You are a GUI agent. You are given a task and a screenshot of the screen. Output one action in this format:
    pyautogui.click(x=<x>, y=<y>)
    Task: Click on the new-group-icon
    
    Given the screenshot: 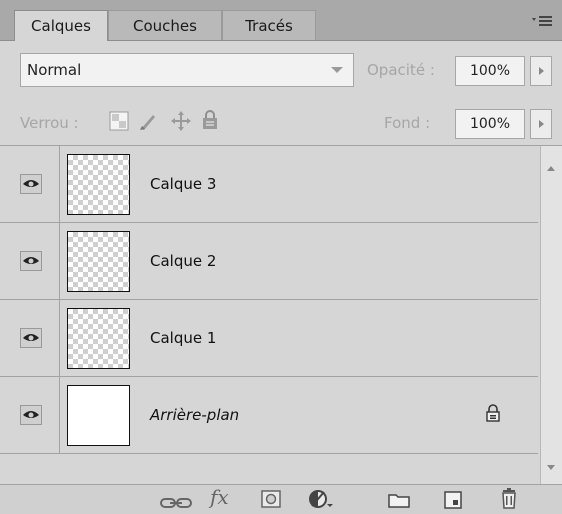 What is the action you would take?
    pyautogui.click(x=399, y=502)
    